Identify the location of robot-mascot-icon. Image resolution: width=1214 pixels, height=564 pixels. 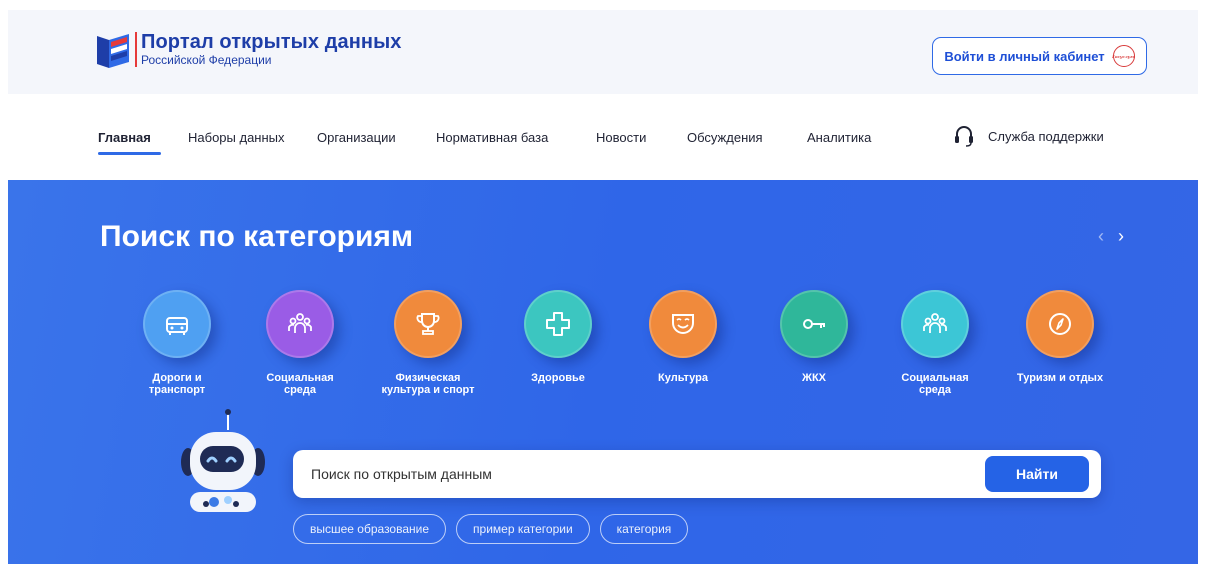
(223, 460).